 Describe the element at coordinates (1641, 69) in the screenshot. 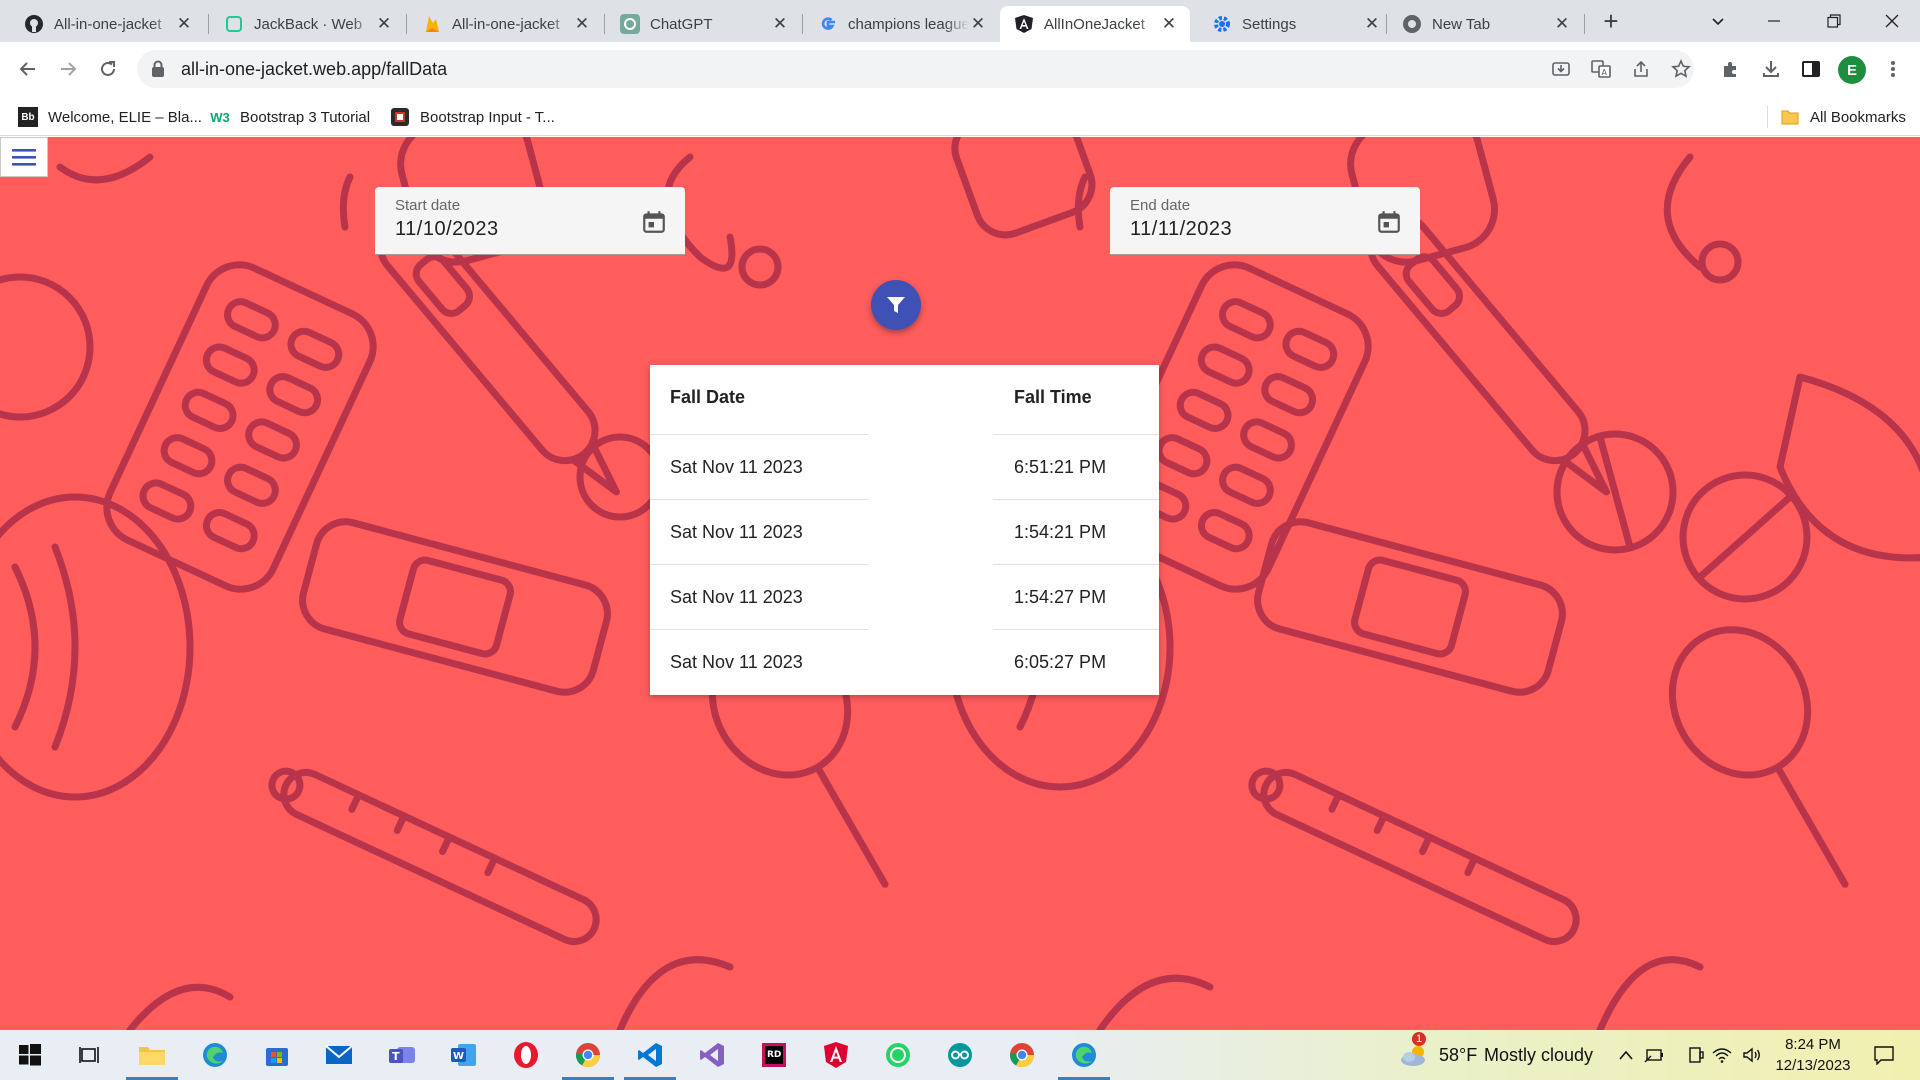

I see `share-icon` at that location.